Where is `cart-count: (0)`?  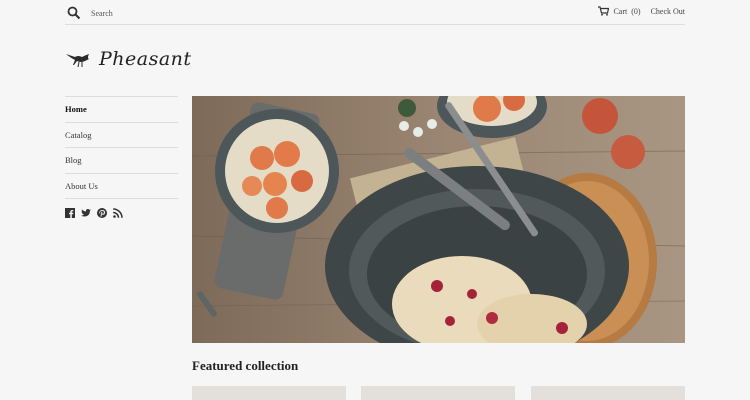 cart-count: (0) is located at coordinates (636, 11).